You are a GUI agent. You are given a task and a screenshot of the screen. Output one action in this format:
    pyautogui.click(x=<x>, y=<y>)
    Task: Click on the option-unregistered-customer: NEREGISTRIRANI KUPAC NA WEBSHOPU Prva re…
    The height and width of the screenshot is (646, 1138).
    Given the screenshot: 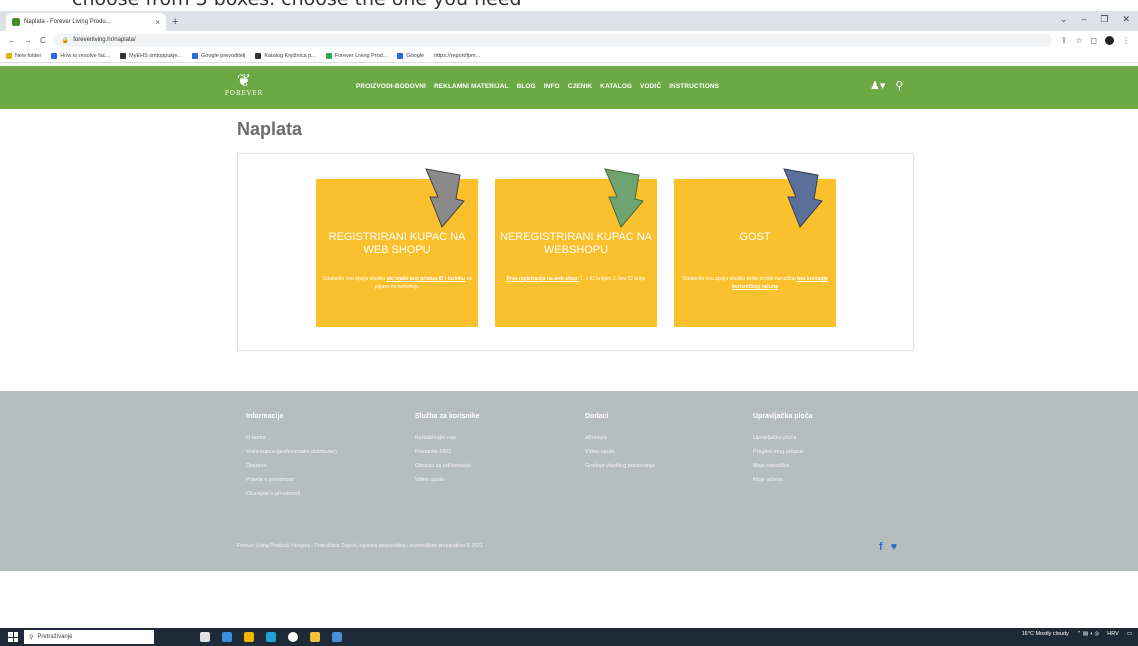 What is the action you would take?
    pyautogui.click(x=576, y=247)
    